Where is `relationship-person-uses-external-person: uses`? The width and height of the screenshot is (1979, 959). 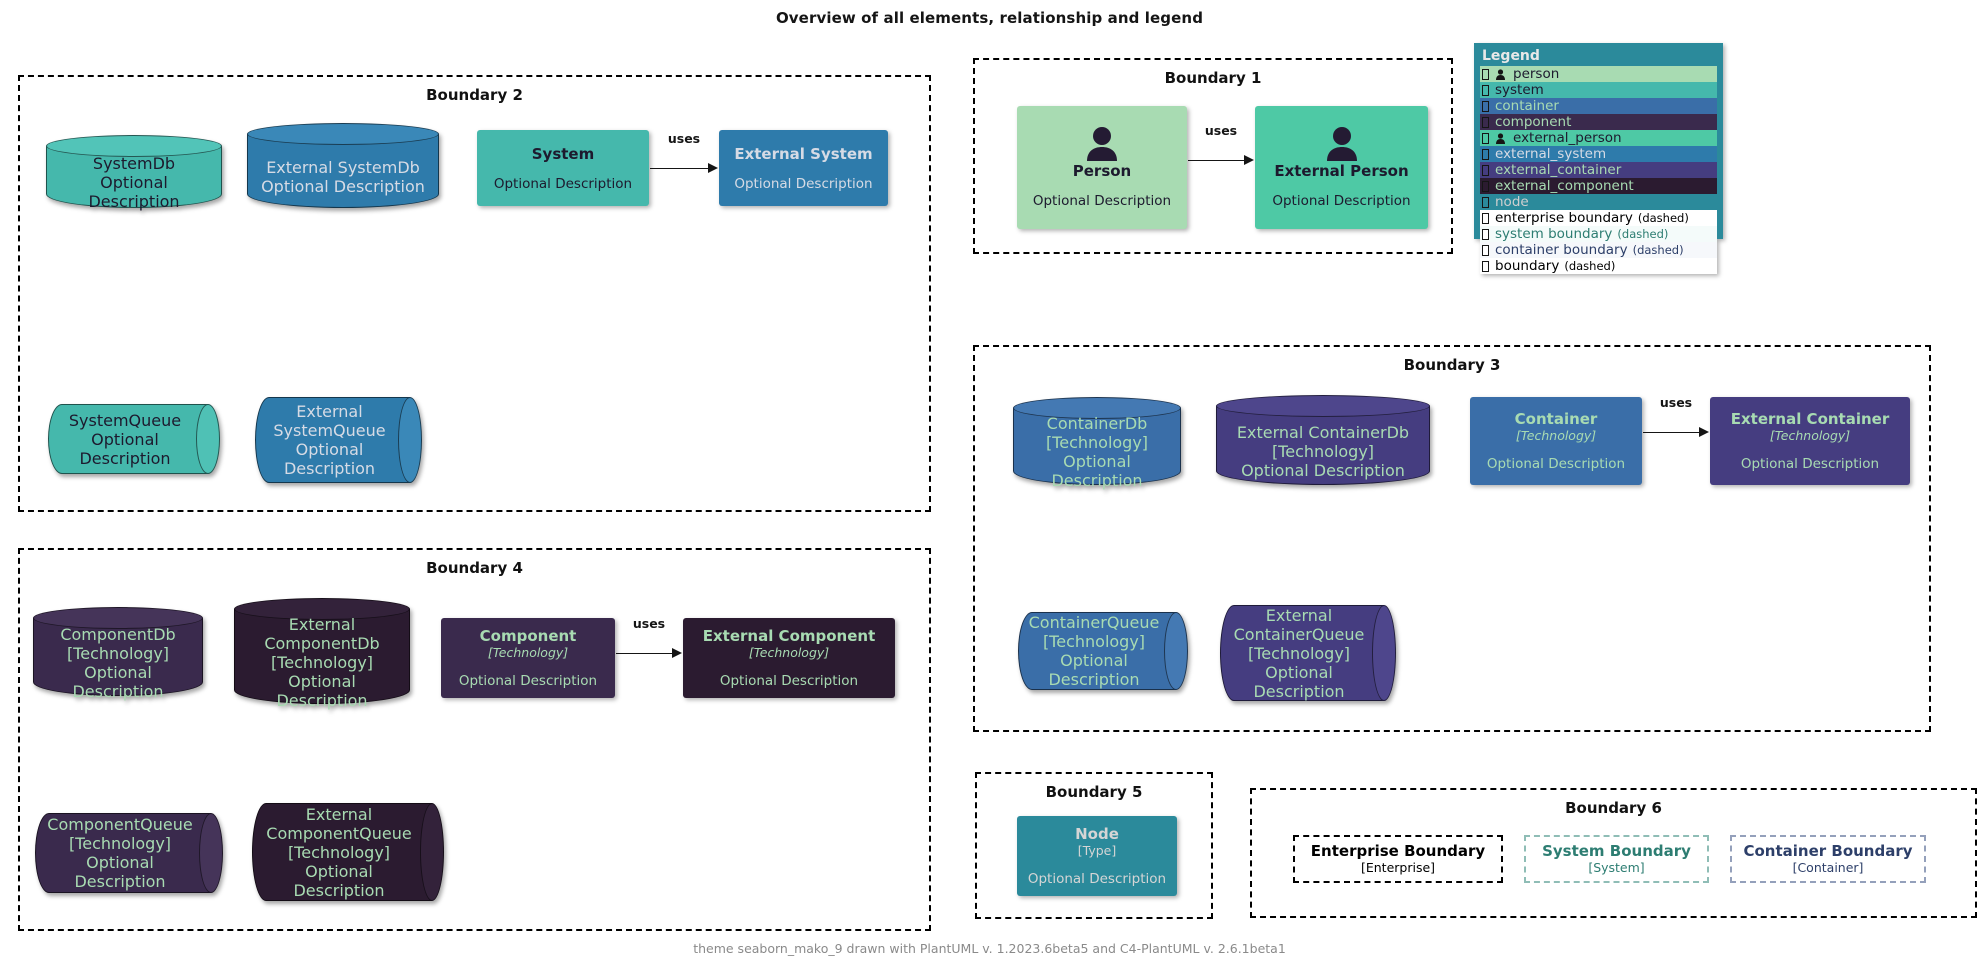
relationship-person-uses-external-person: uses is located at coordinates (1221, 150).